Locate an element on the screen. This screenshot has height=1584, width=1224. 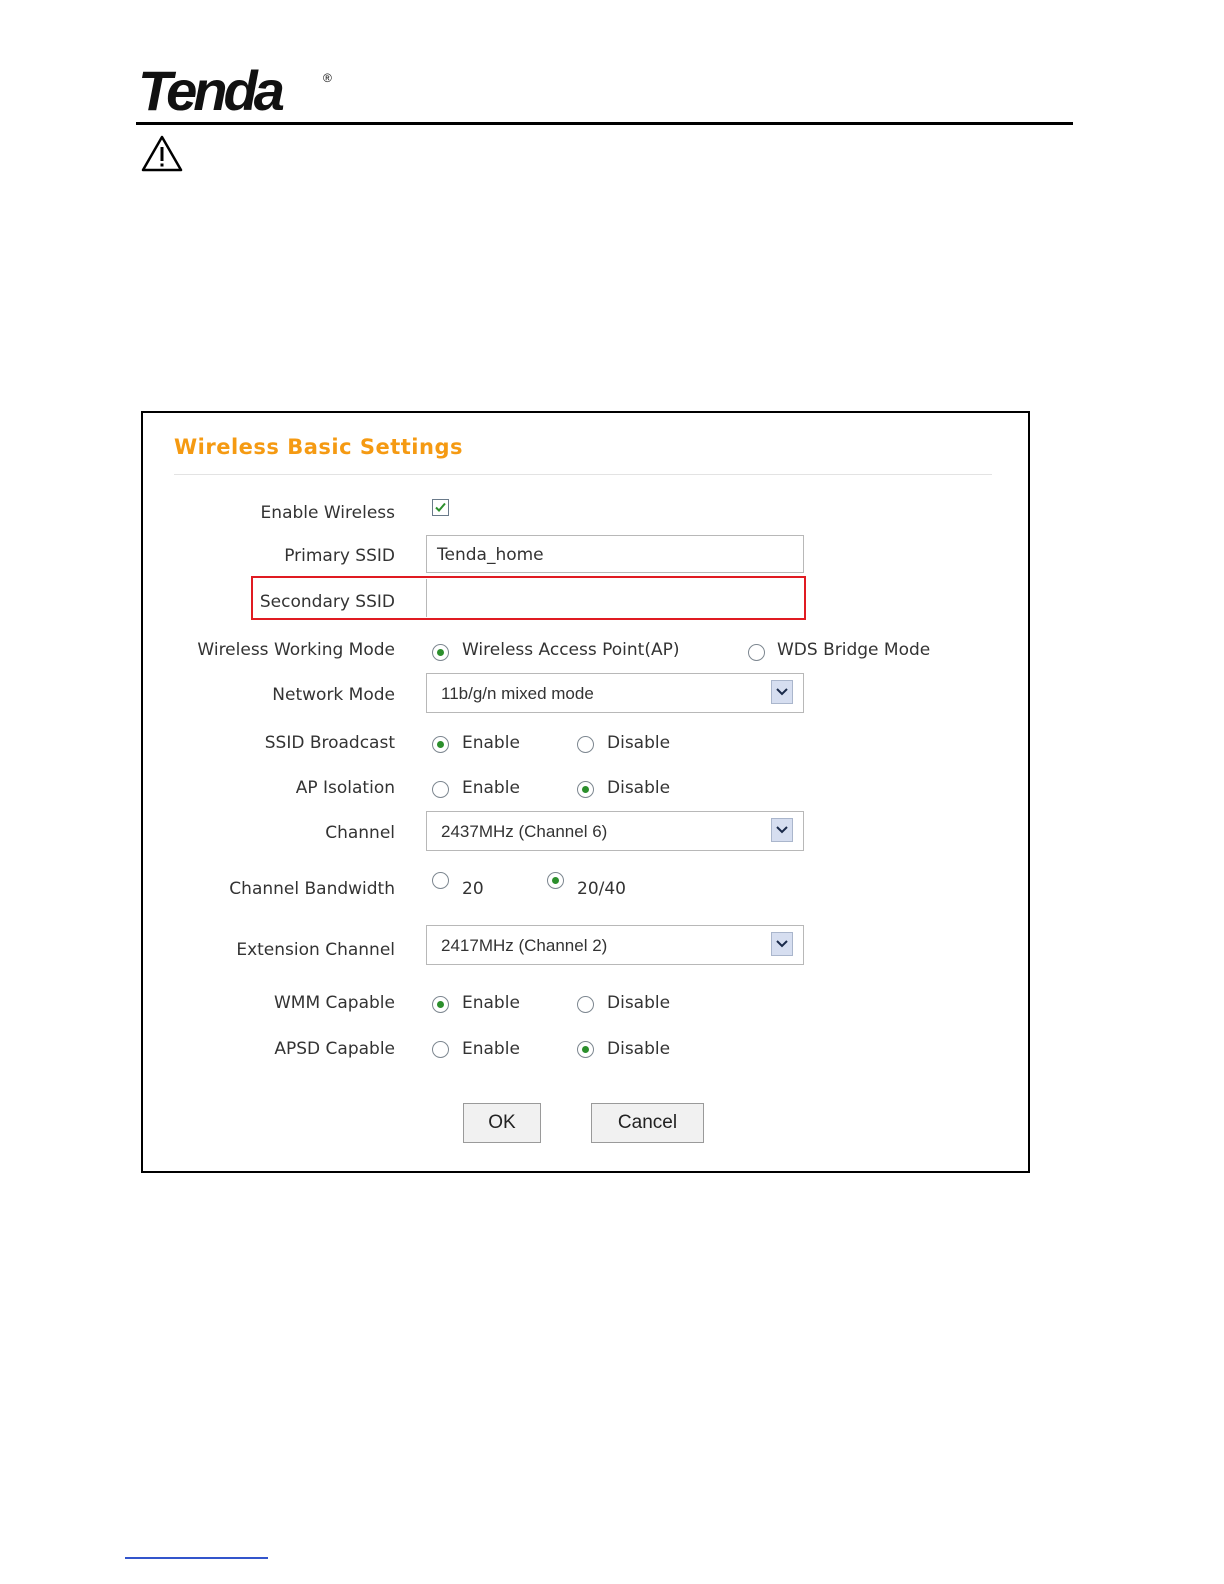
working-mode-label: Wireless Working Mode is located at coordinates (296, 650).